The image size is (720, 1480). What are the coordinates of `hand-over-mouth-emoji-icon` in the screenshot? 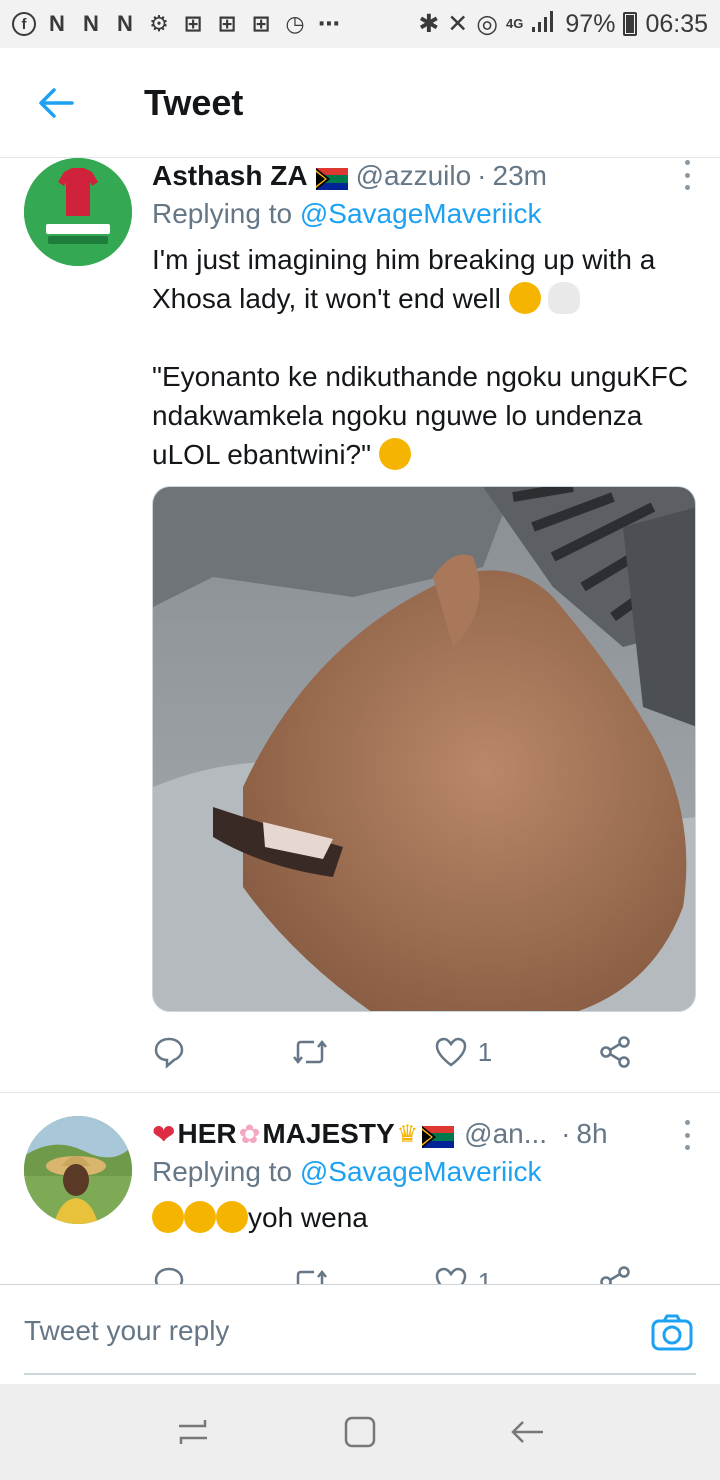 It's located at (394, 454).